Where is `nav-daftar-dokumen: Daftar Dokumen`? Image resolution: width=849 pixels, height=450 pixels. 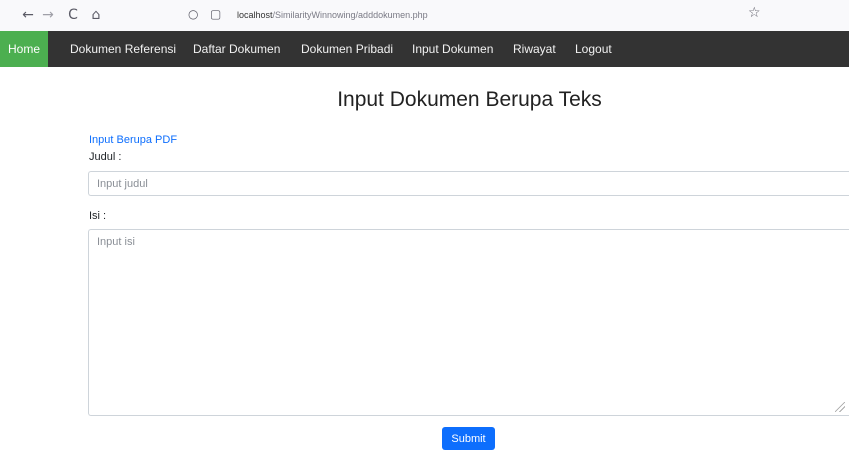
nav-daftar-dokumen: Daftar Dokumen is located at coordinates (236, 49).